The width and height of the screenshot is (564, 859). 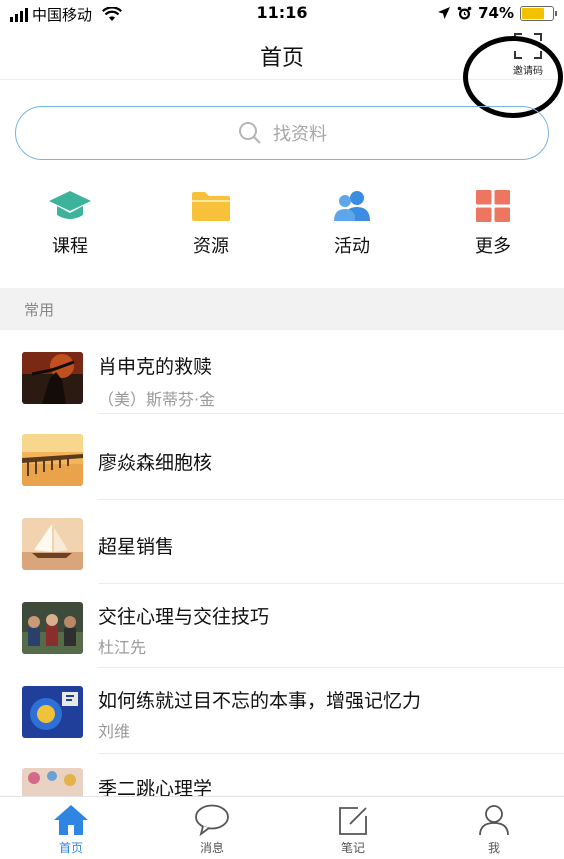 I want to click on list-item: 超星销售, so click(x=282, y=542).